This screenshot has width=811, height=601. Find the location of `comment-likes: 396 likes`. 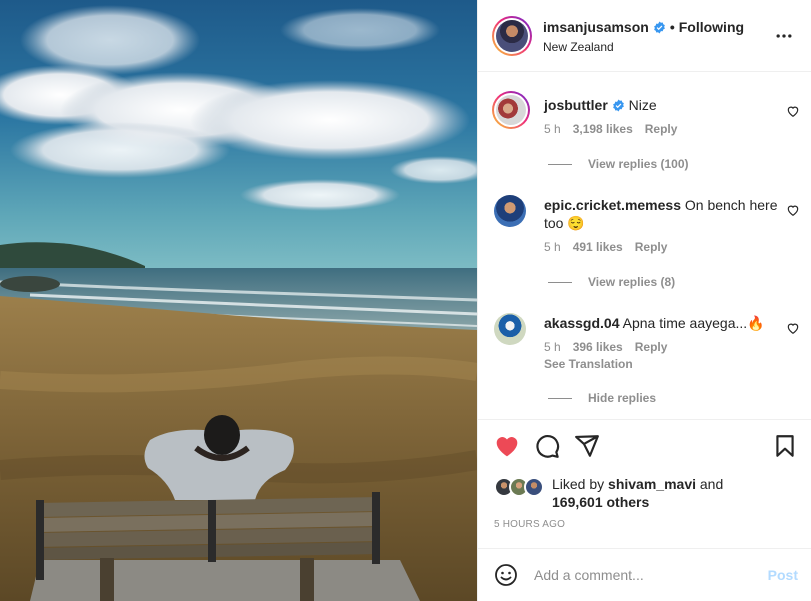

comment-likes: 396 likes is located at coordinates (598, 347).